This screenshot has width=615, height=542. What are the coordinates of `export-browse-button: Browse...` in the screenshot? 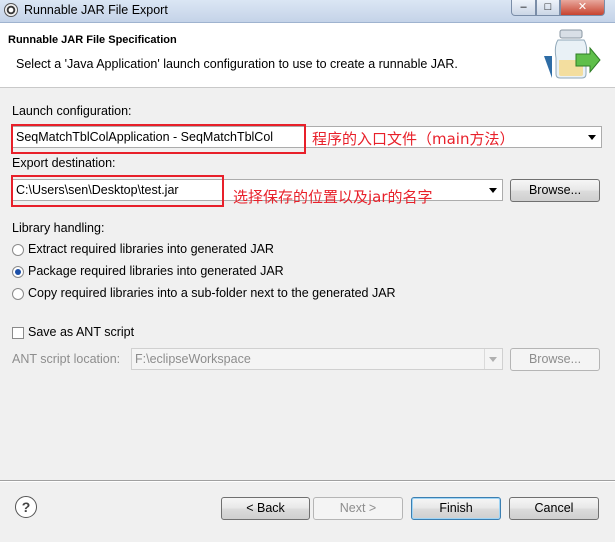 It's located at (555, 190).